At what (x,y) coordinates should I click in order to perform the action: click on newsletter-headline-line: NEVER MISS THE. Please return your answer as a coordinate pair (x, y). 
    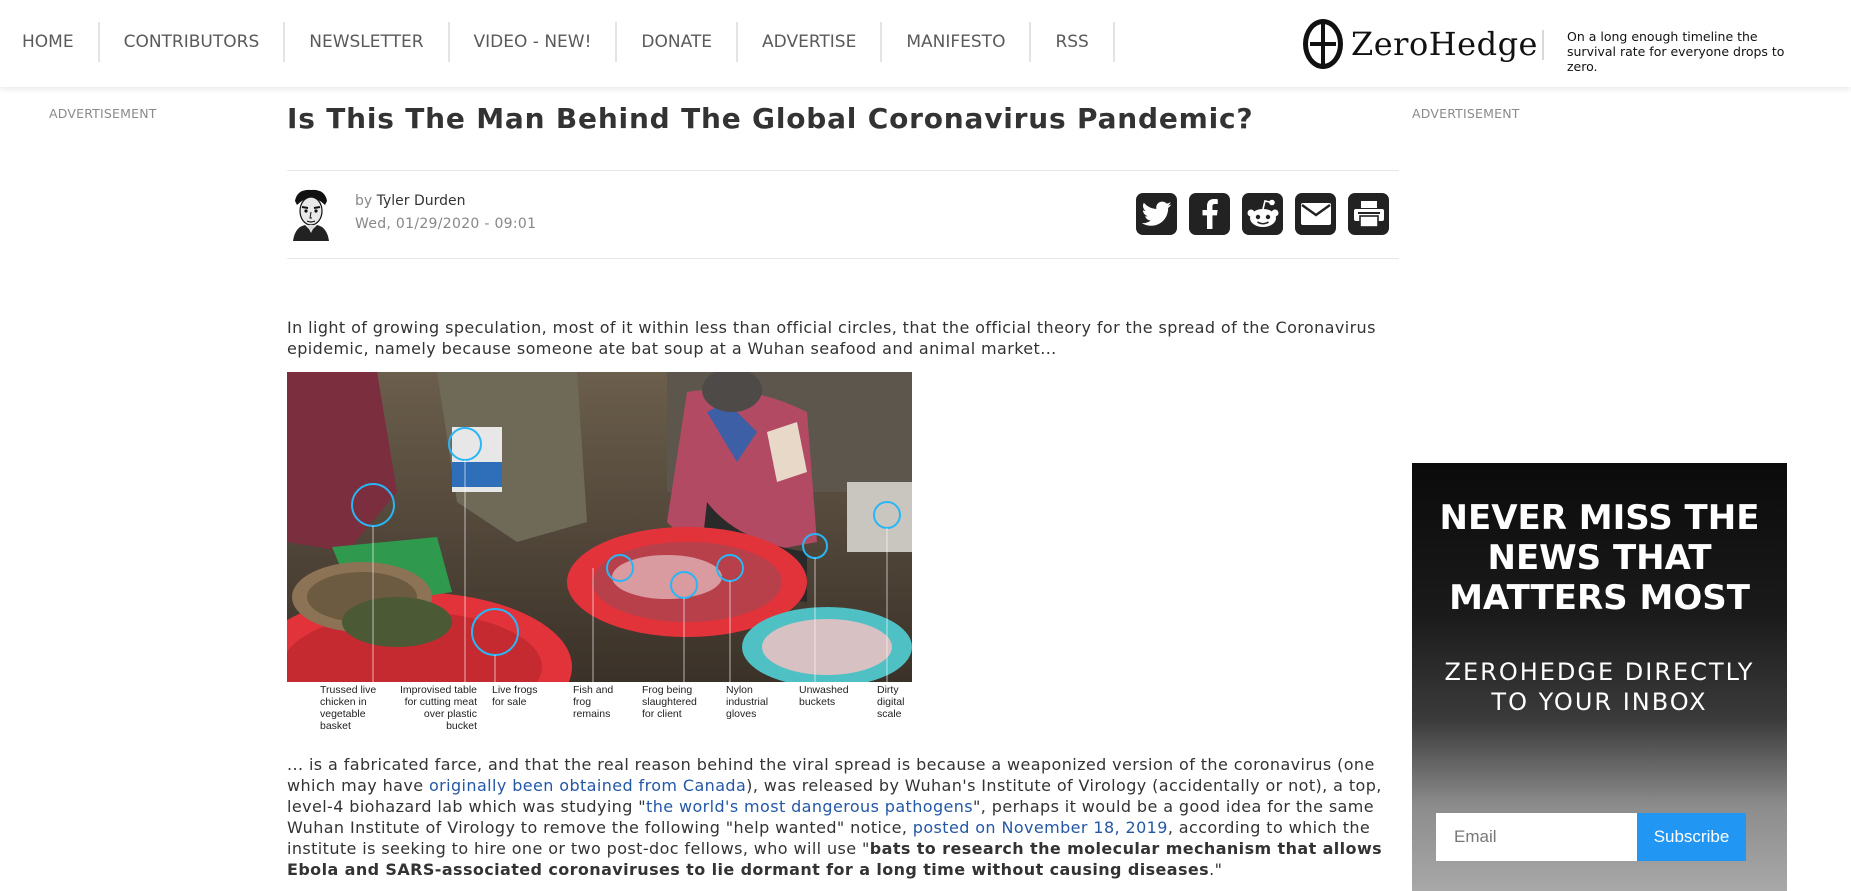
    Looking at the image, I should click on (1599, 518).